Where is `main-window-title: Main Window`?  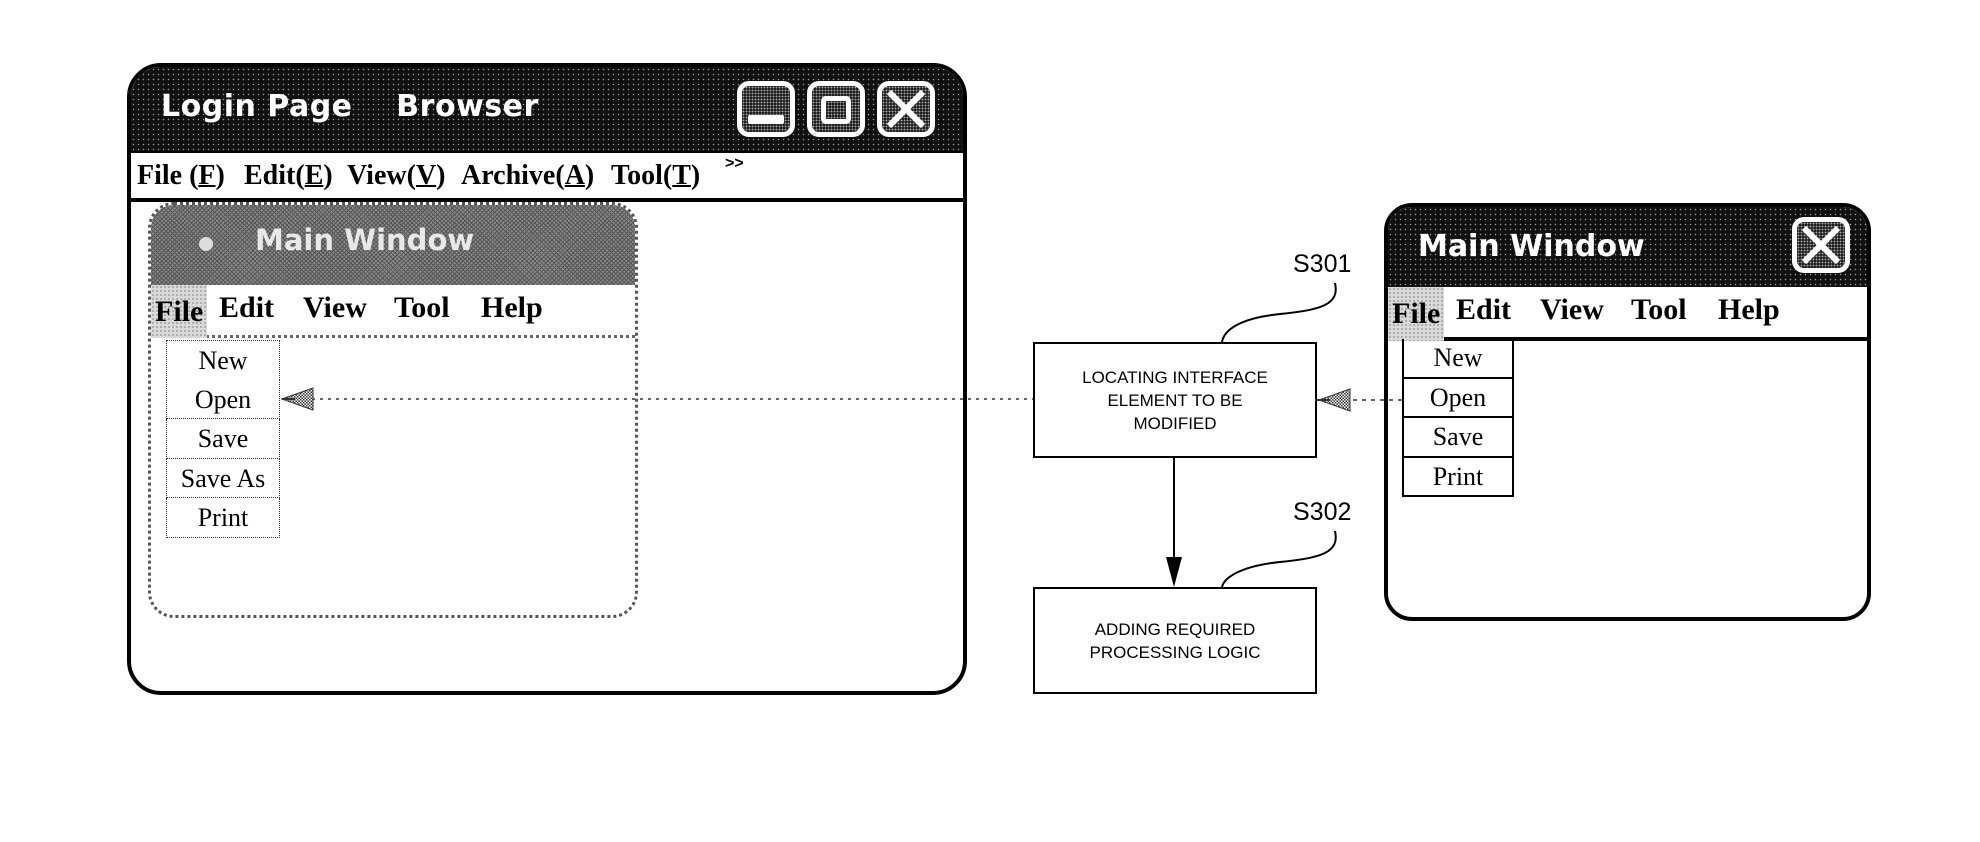 main-window-title: Main Window is located at coordinates (1531, 246).